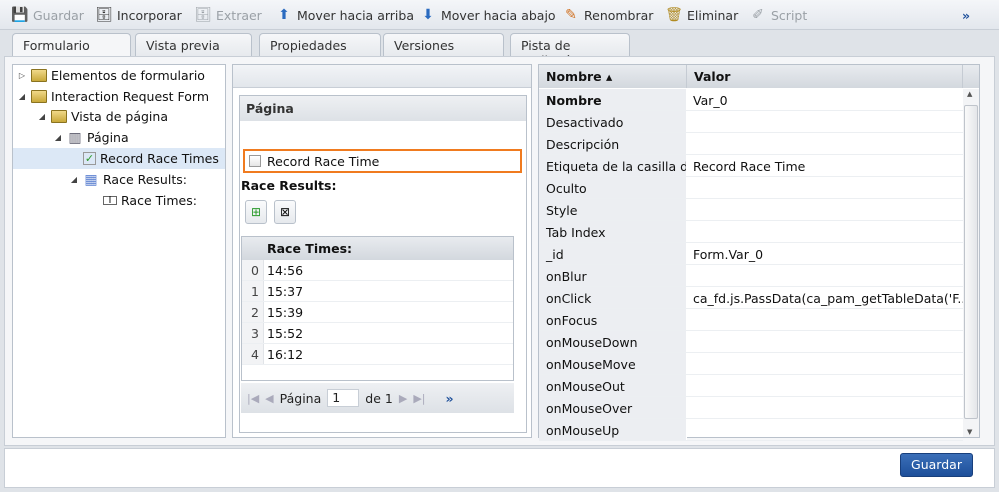  I want to click on property-row: onMouseDown, so click(751, 342).